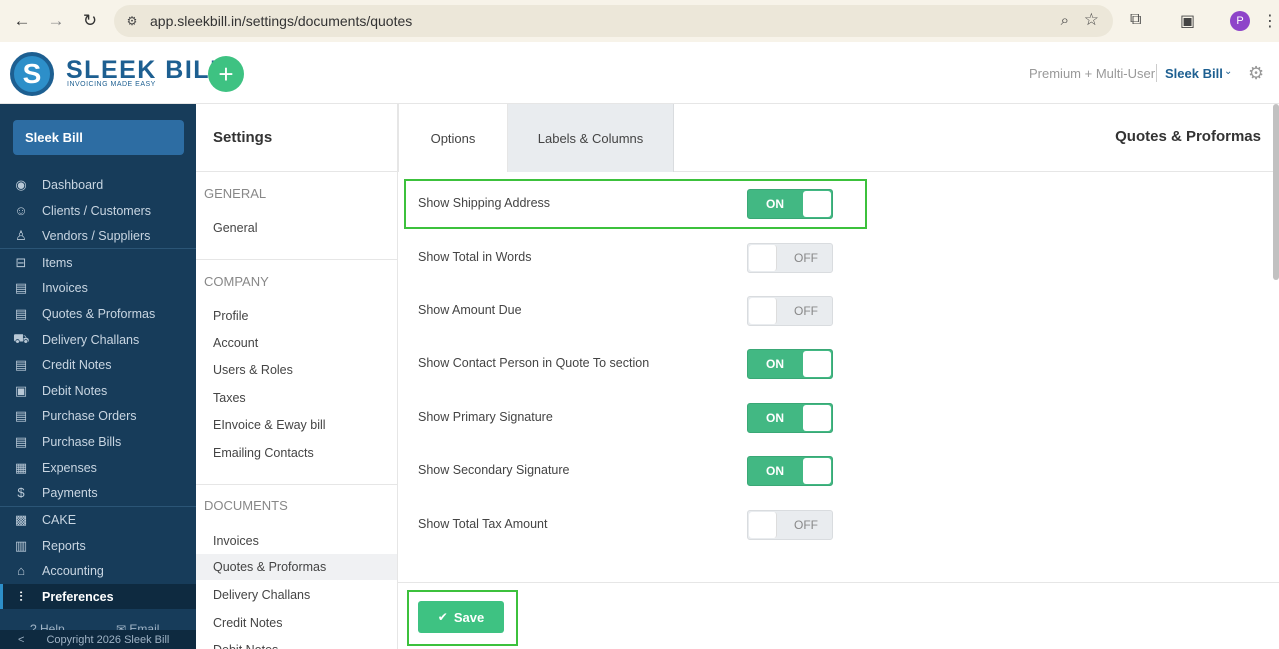 The image size is (1279, 649). I want to click on option-label: Show Primary Signature, so click(485, 417).